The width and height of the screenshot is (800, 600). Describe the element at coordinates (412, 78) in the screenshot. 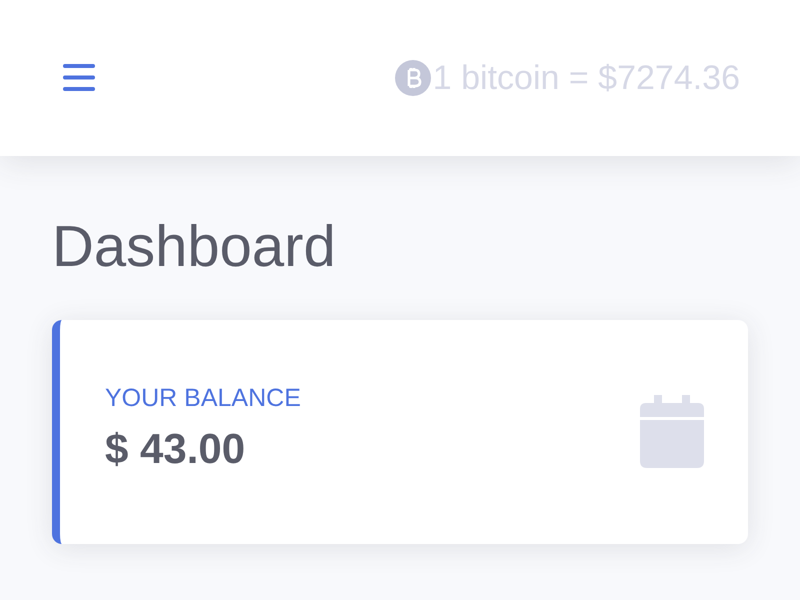

I see `bitcoin-icon` at that location.